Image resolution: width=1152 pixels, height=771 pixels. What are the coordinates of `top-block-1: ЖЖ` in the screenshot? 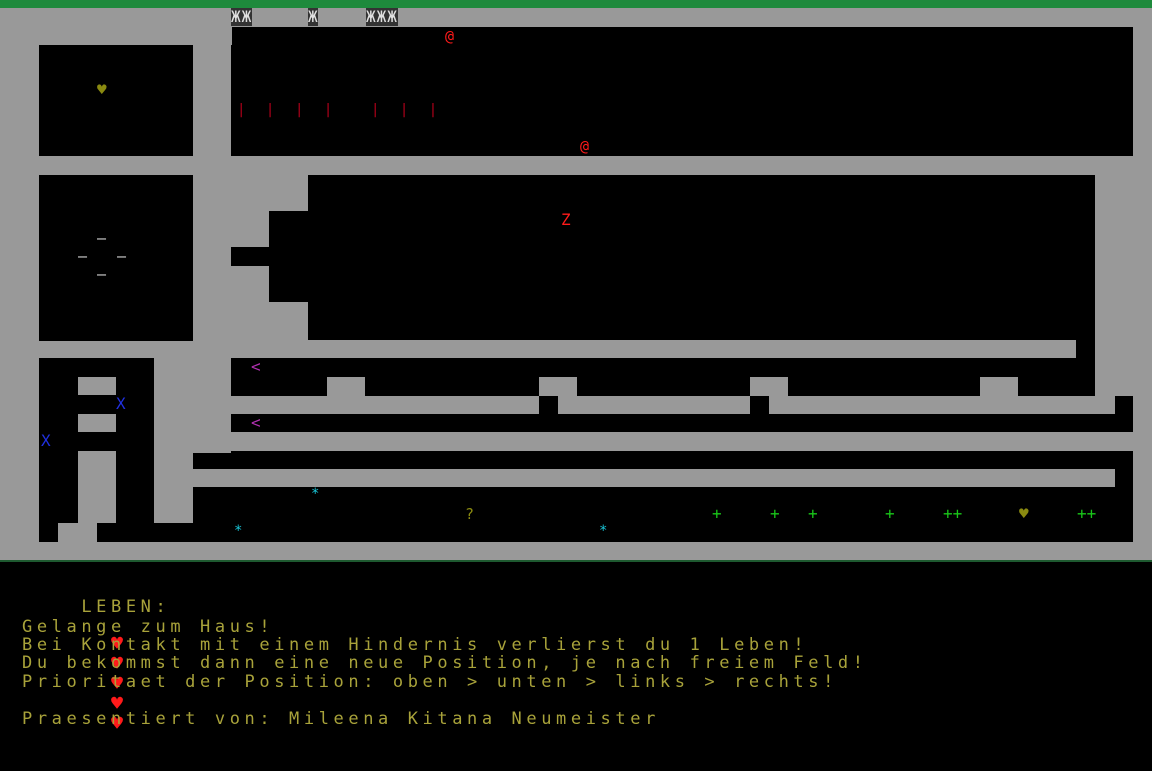 It's located at (242, 16).